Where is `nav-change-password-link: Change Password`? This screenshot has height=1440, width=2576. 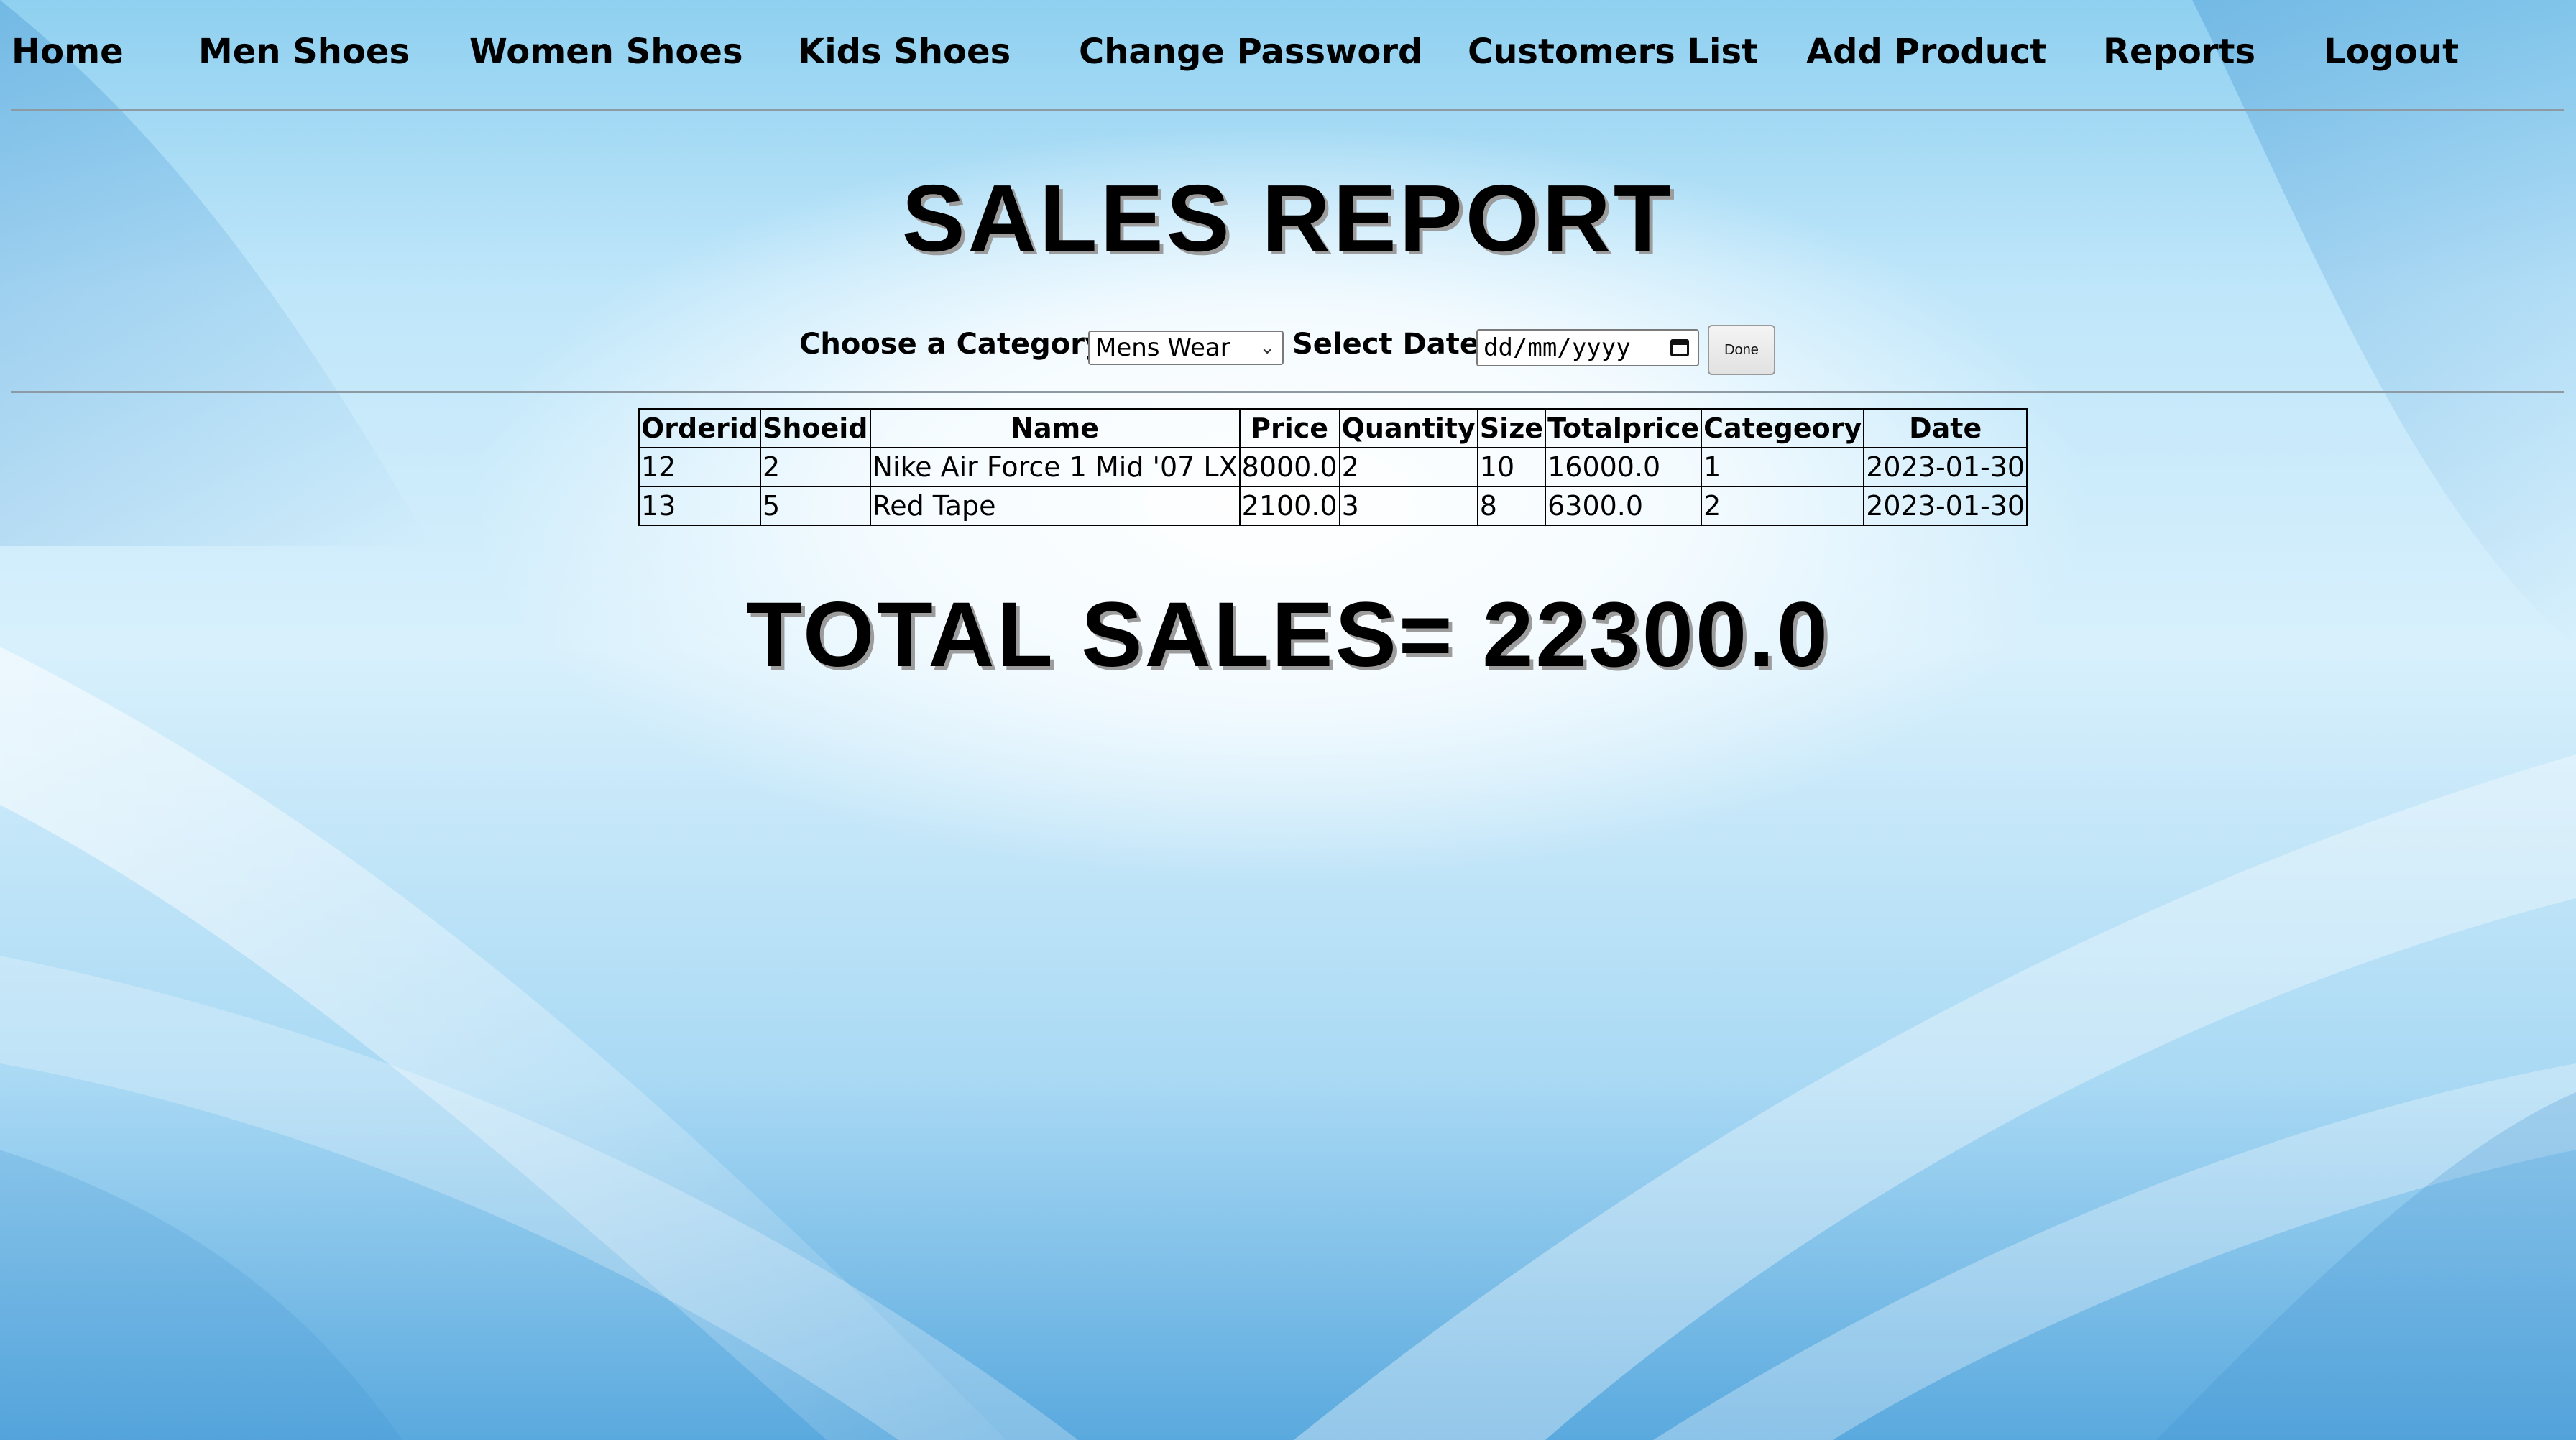
nav-change-password-link: Change Password is located at coordinates (1250, 52).